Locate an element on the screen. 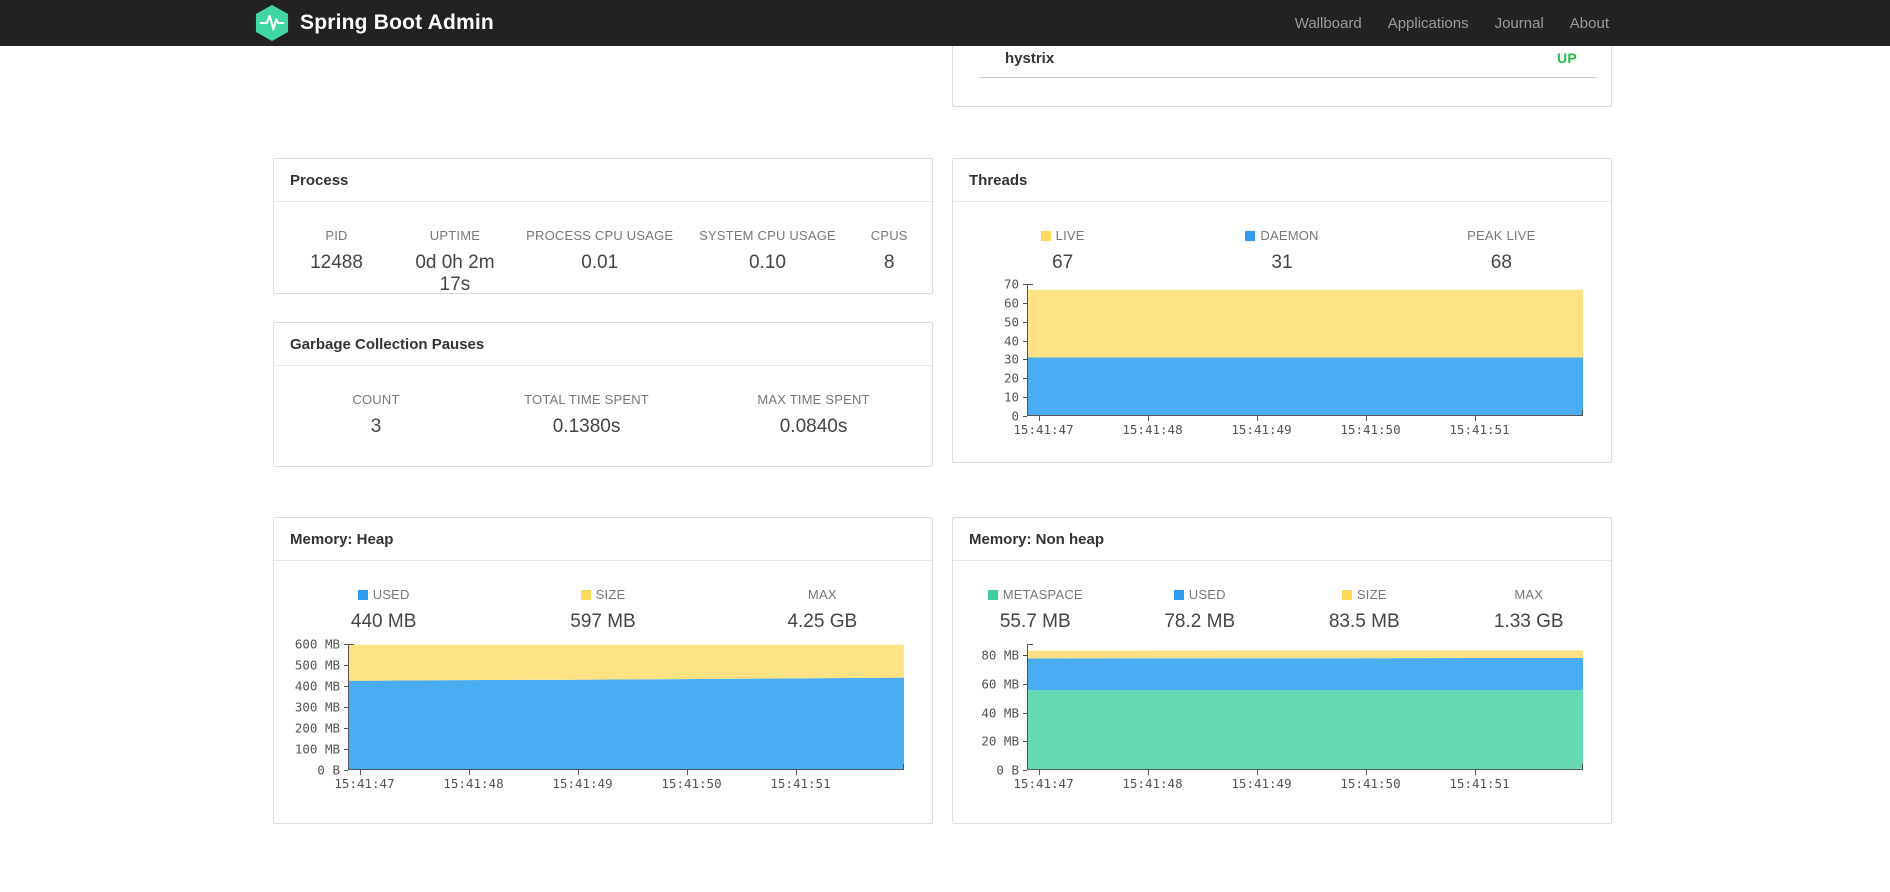 This screenshot has height=892, width=1890. metric-value: 67 is located at coordinates (1063, 262).